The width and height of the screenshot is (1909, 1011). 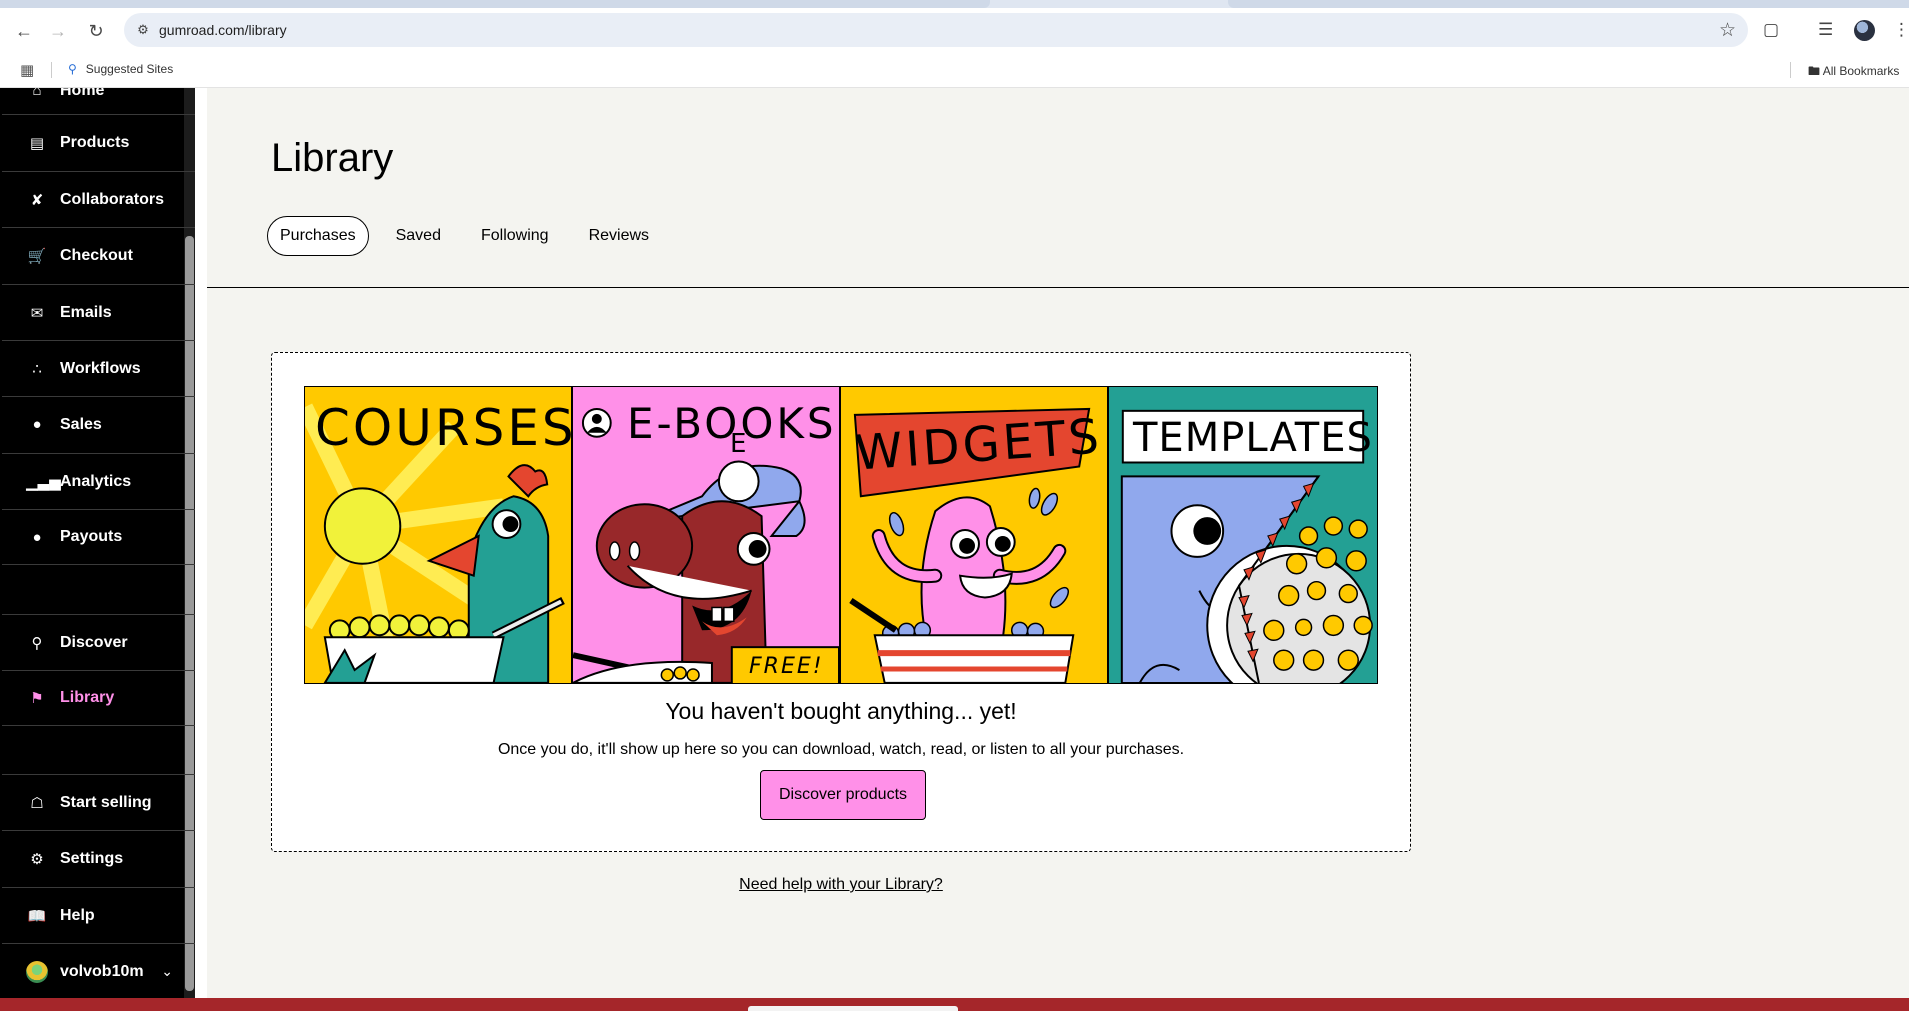 What do you see at coordinates (418, 236) in the screenshot?
I see `tab-saved: Saved` at bounding box center [418, 236].